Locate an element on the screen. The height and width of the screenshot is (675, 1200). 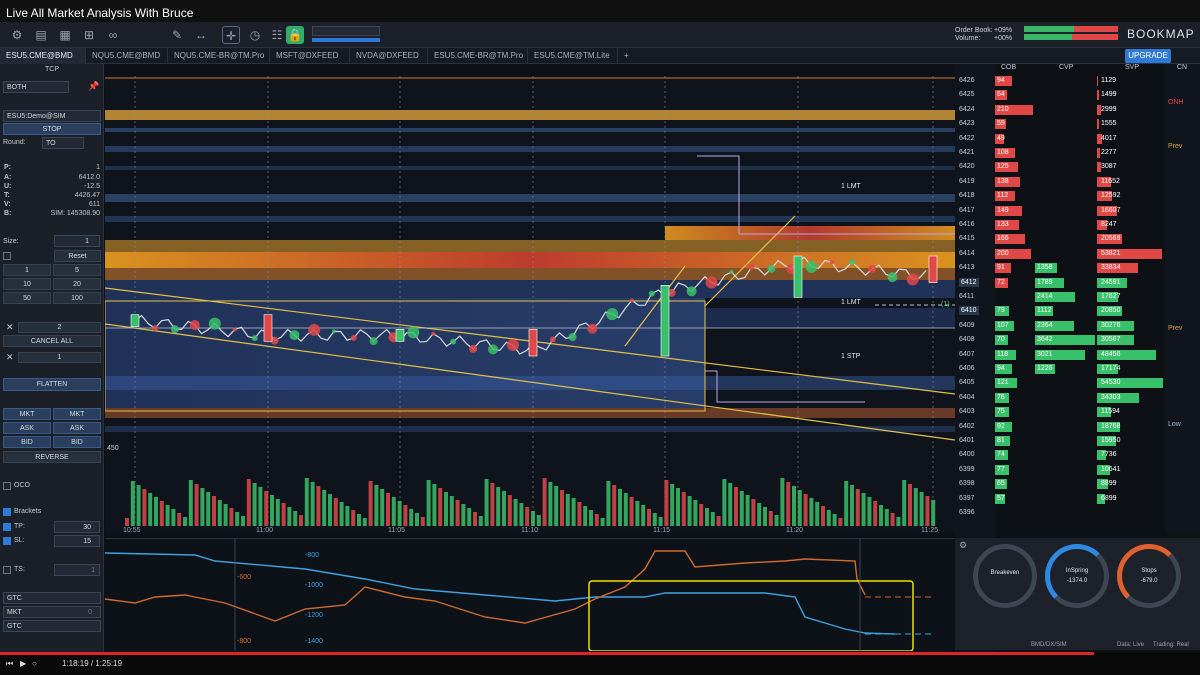
sl-input: 15 is located at coordinates (77, 541).